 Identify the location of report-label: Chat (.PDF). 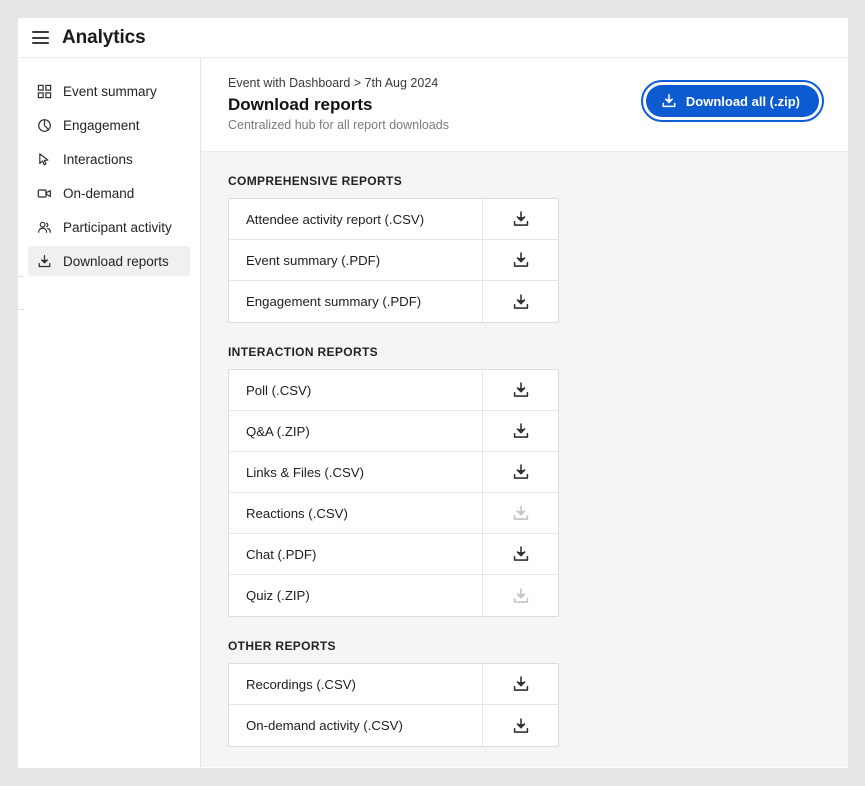
(356, 554).